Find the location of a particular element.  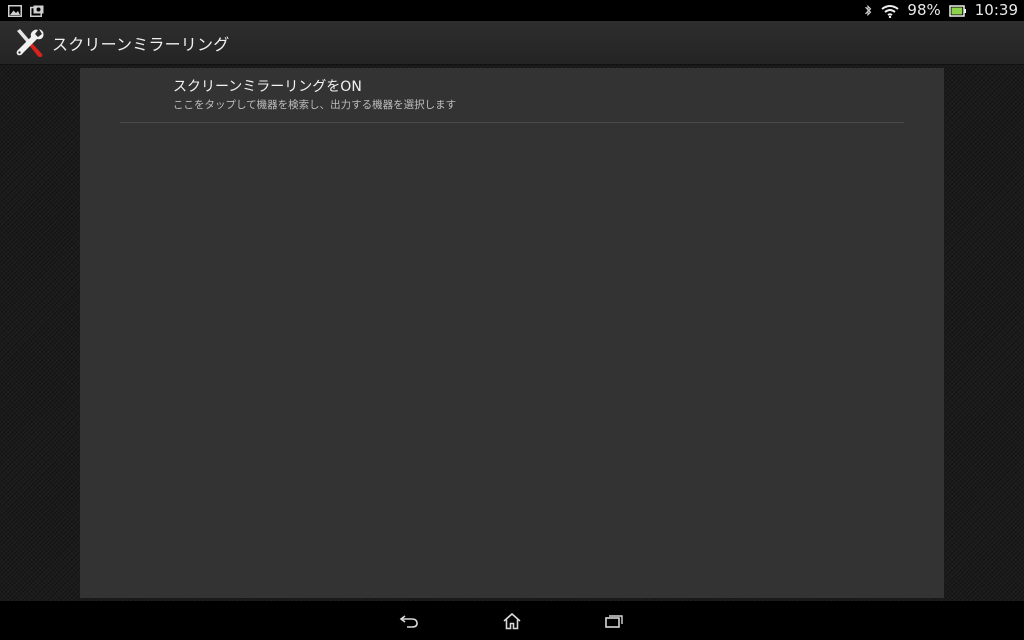

action-bar: スクリーンミラーリング is located at coordinates (512, 43).